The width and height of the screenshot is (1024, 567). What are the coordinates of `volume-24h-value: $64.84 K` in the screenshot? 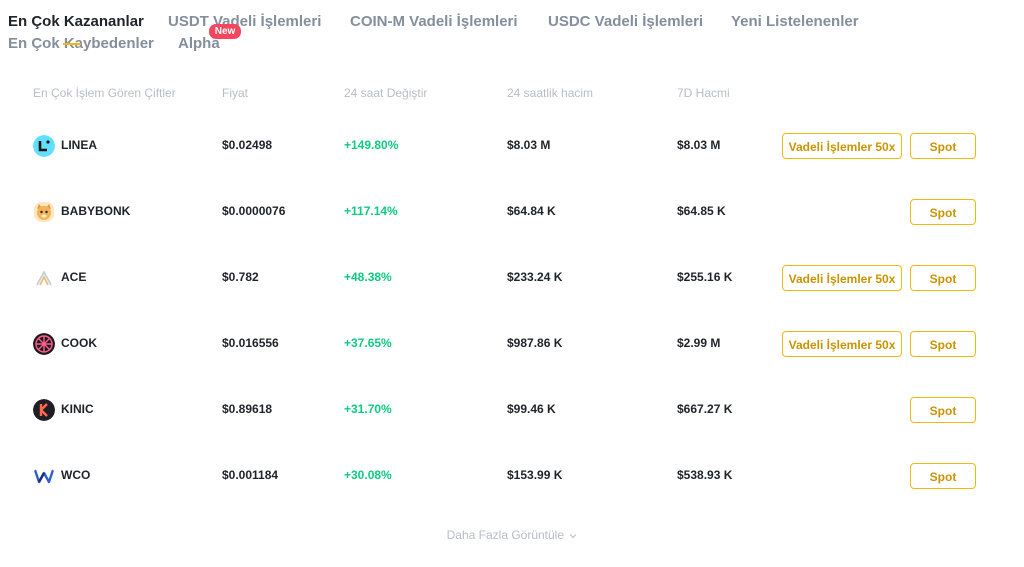 It's located at (531, 211).